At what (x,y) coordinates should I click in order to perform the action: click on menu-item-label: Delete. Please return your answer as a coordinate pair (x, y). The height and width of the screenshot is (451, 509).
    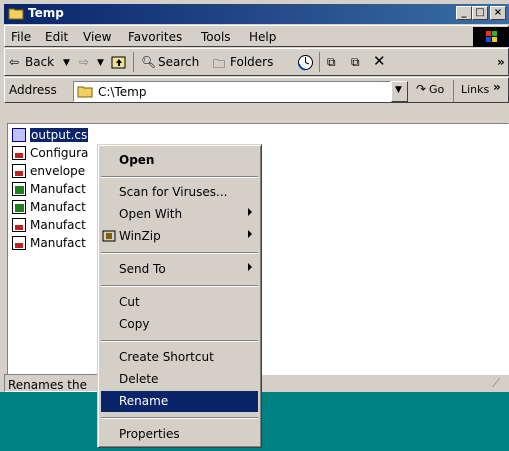
    Looking at the image, I should click on (139, 379).